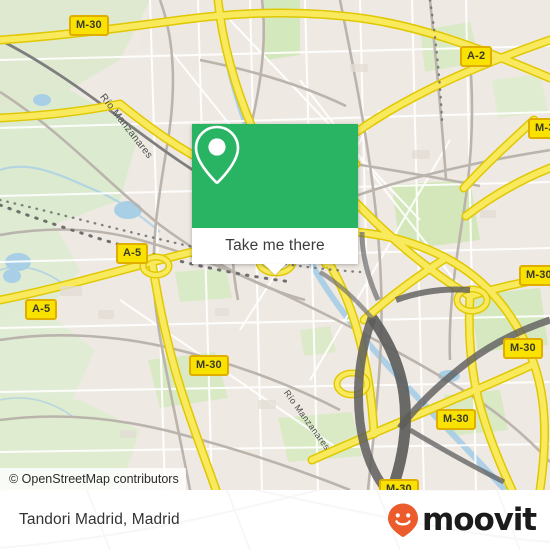  I want to click on callout-action-area: Take me there, so click(275, 246).